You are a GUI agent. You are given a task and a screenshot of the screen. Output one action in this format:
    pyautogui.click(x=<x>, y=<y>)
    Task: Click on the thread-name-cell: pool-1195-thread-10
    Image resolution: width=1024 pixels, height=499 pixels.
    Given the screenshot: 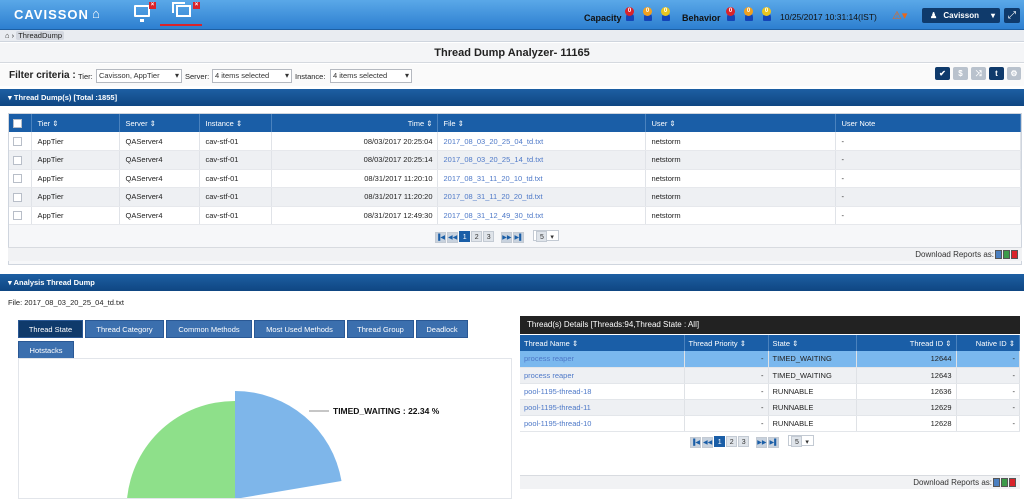 What is the action you would take?
    pyautogui.click(x=602, y=423)
    